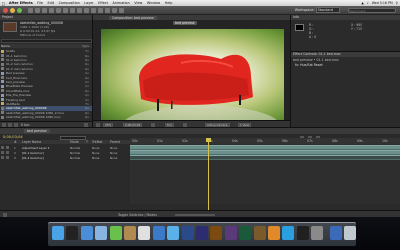 This screenshot has height=250, width=400. What do you see at coordinates (288, 233) in the screenshot?
I see `skype-icon` at bounding box center [288, 233].